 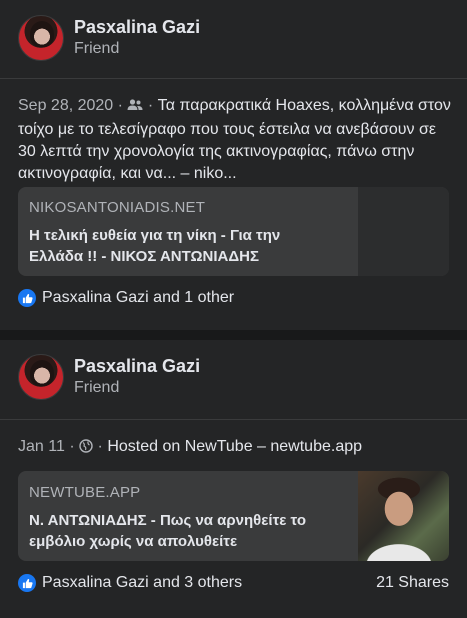 What do you see at coordinates (142, 583) in the screenshot?
I see `reactions-text: Pasxalina Gazi and 3 others` at bounding box center [142, 583].